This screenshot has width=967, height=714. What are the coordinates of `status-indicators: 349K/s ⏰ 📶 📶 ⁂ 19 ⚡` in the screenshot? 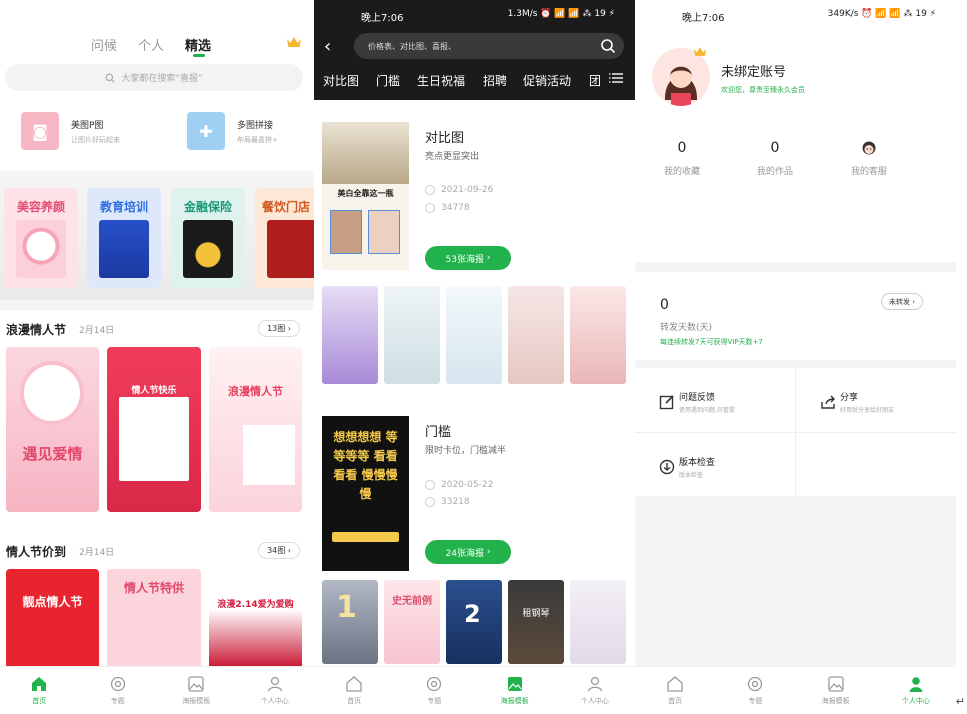 It's located at (881, 14).